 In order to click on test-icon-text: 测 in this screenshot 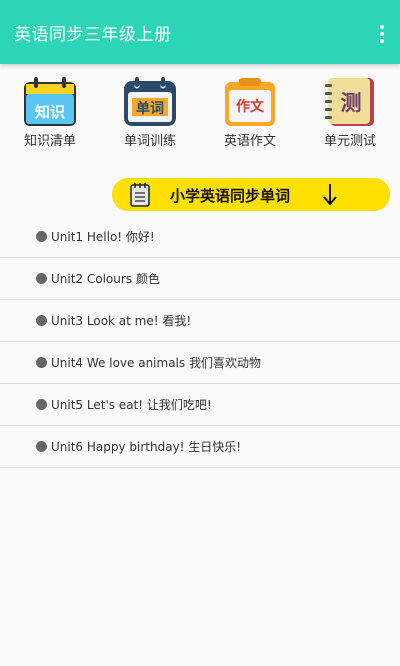, I will do `click(351, 103)`.